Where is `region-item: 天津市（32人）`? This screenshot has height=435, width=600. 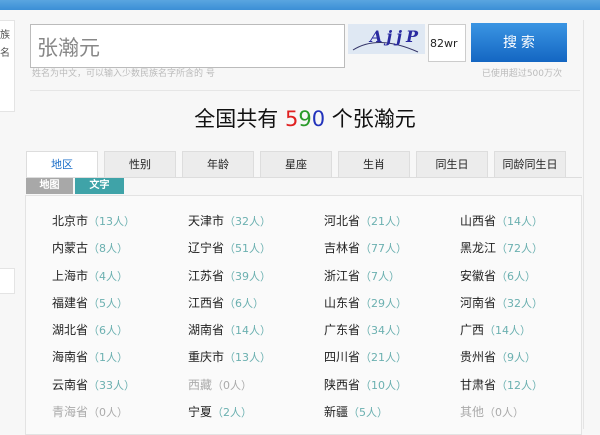
region-item: 天津市（32人） is located at coordinates (256, 221).